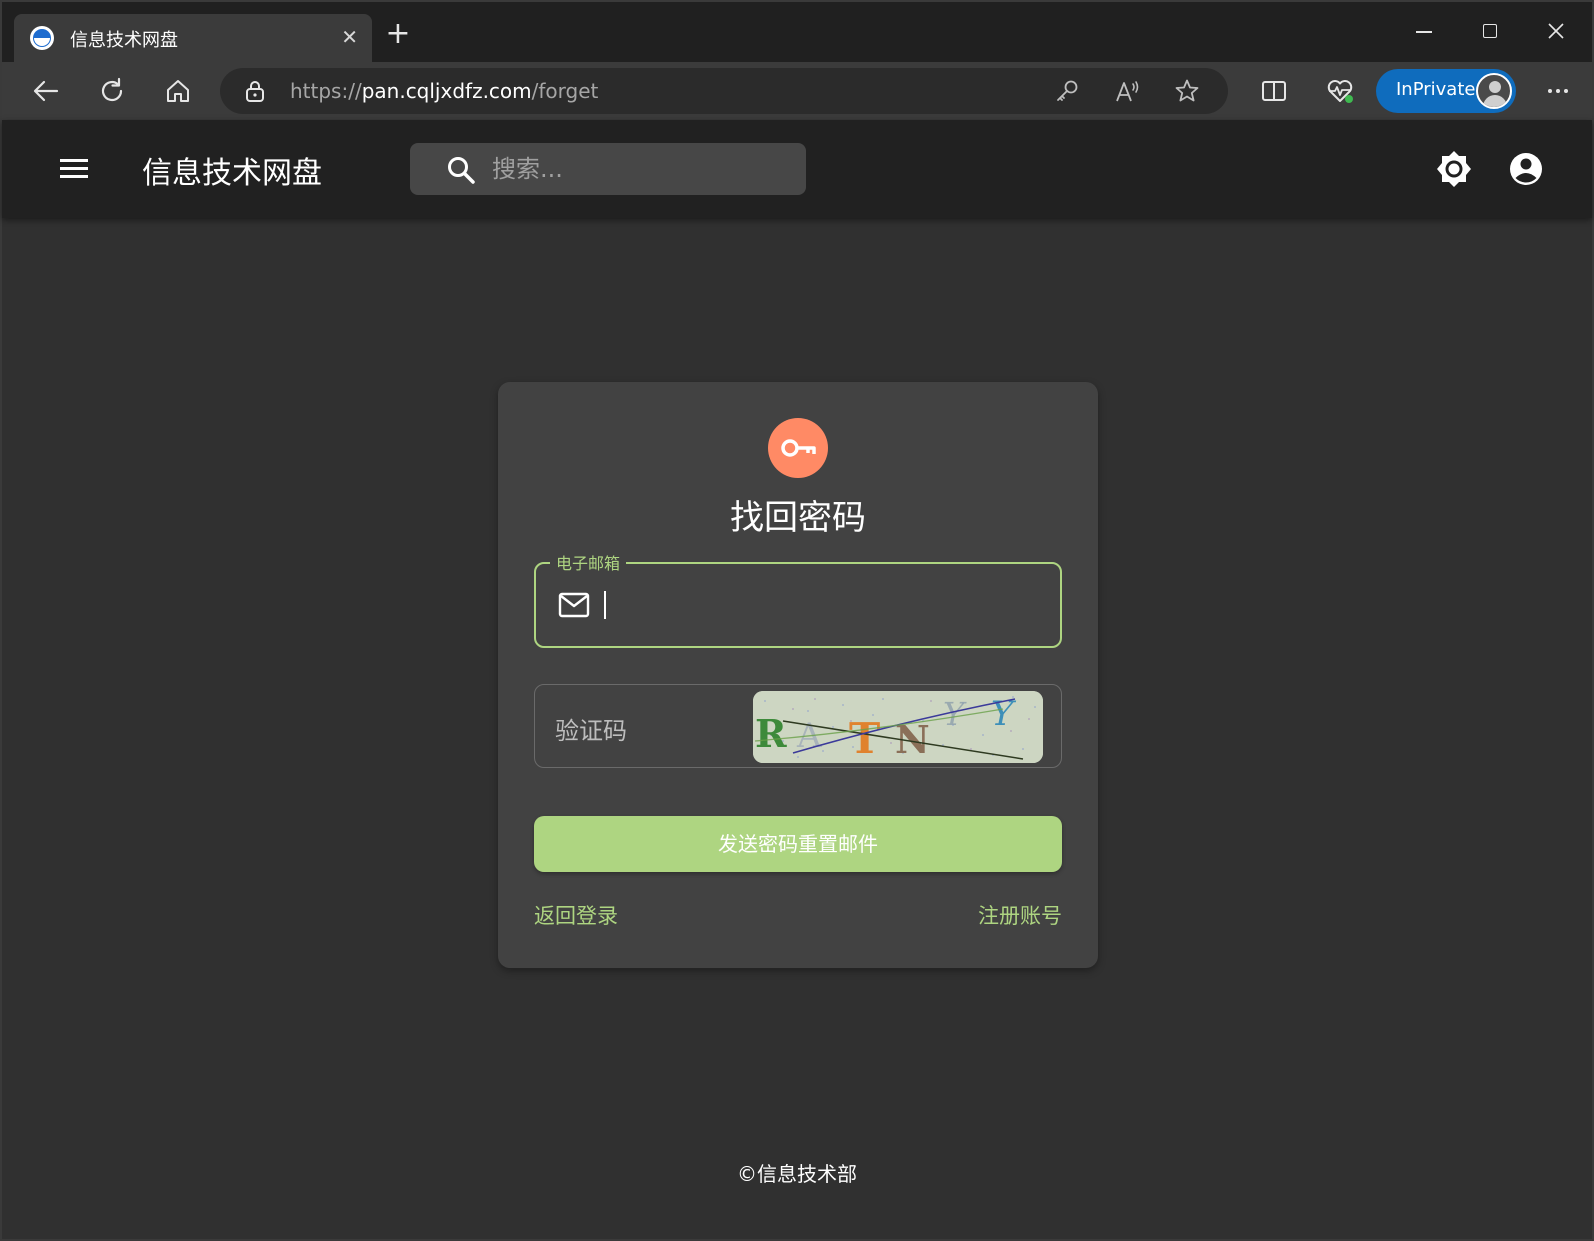  I want to click on page-title: 找回密码, so click(798, 518).